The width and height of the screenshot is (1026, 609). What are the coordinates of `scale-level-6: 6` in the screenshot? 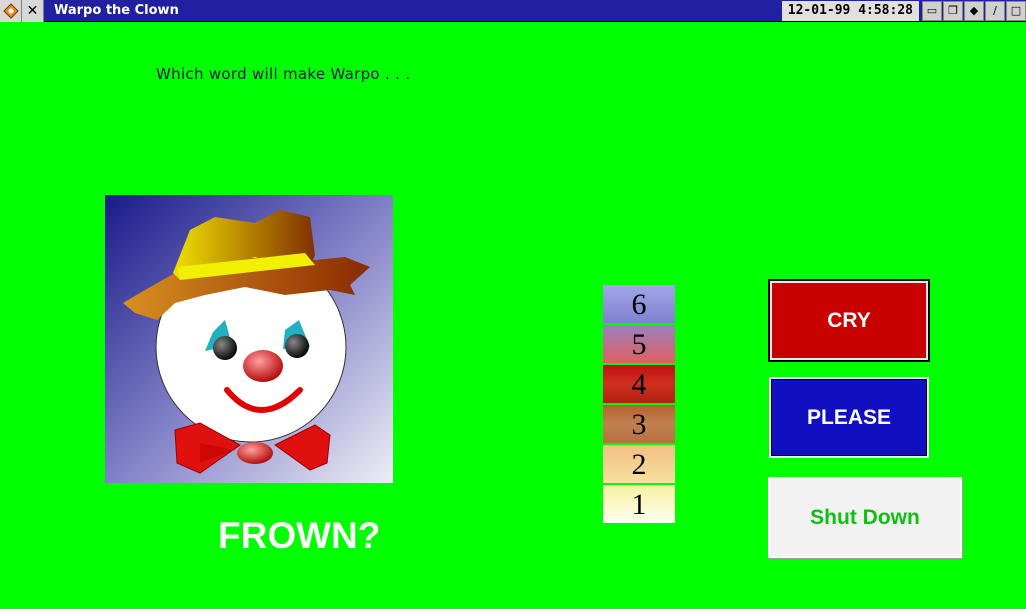 It's located at (639, 304).